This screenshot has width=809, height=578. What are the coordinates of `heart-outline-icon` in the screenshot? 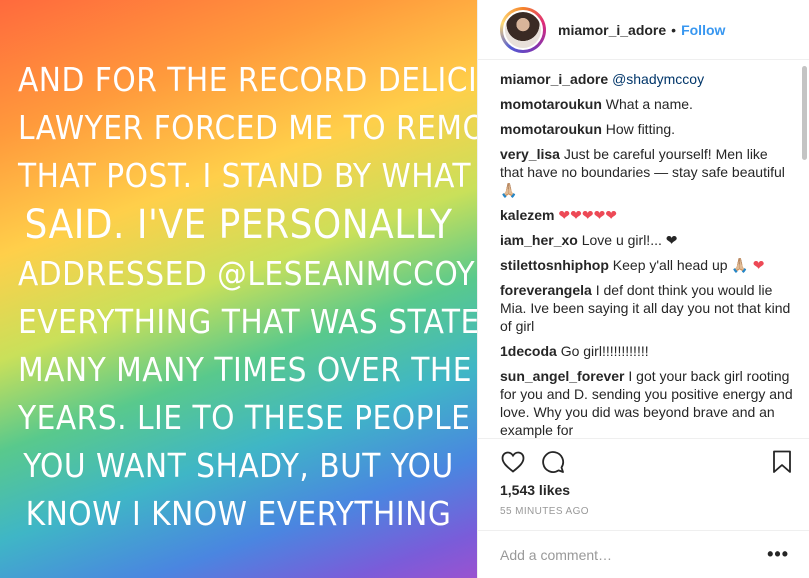 It's located at (513, 462).